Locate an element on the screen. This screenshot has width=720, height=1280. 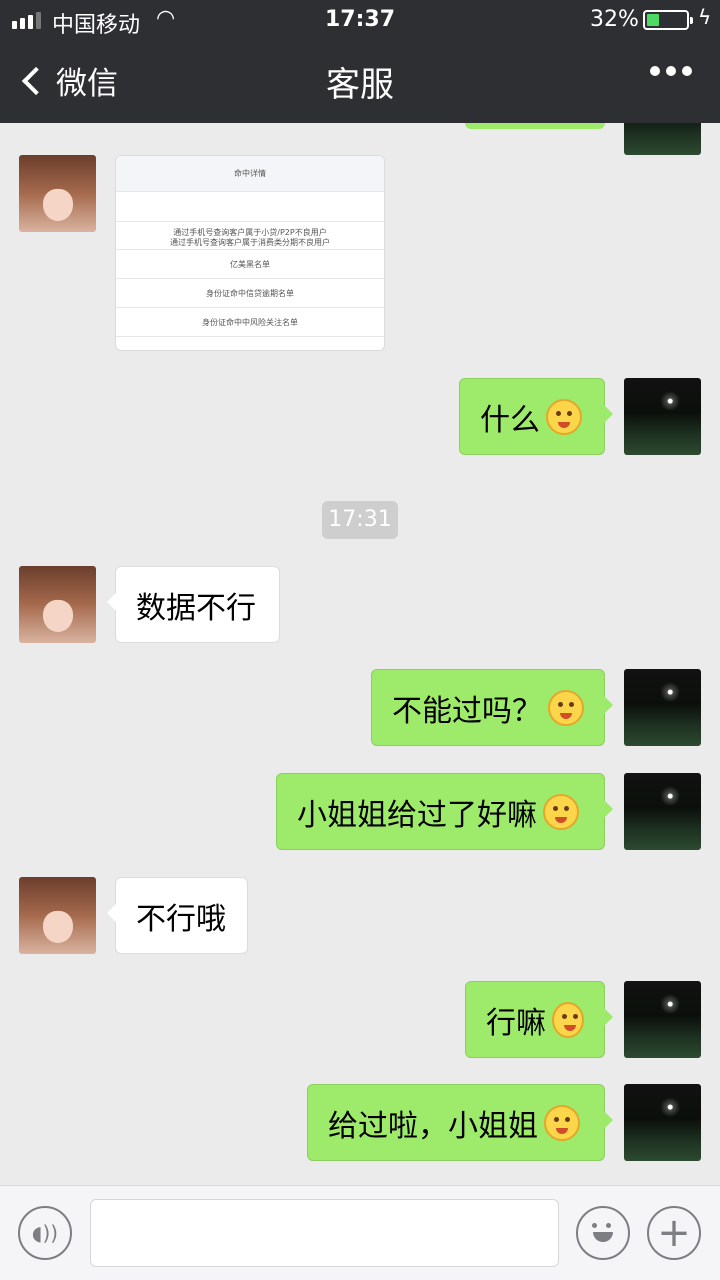
charging-icon: ϟ is located at coordinates (705, 17).